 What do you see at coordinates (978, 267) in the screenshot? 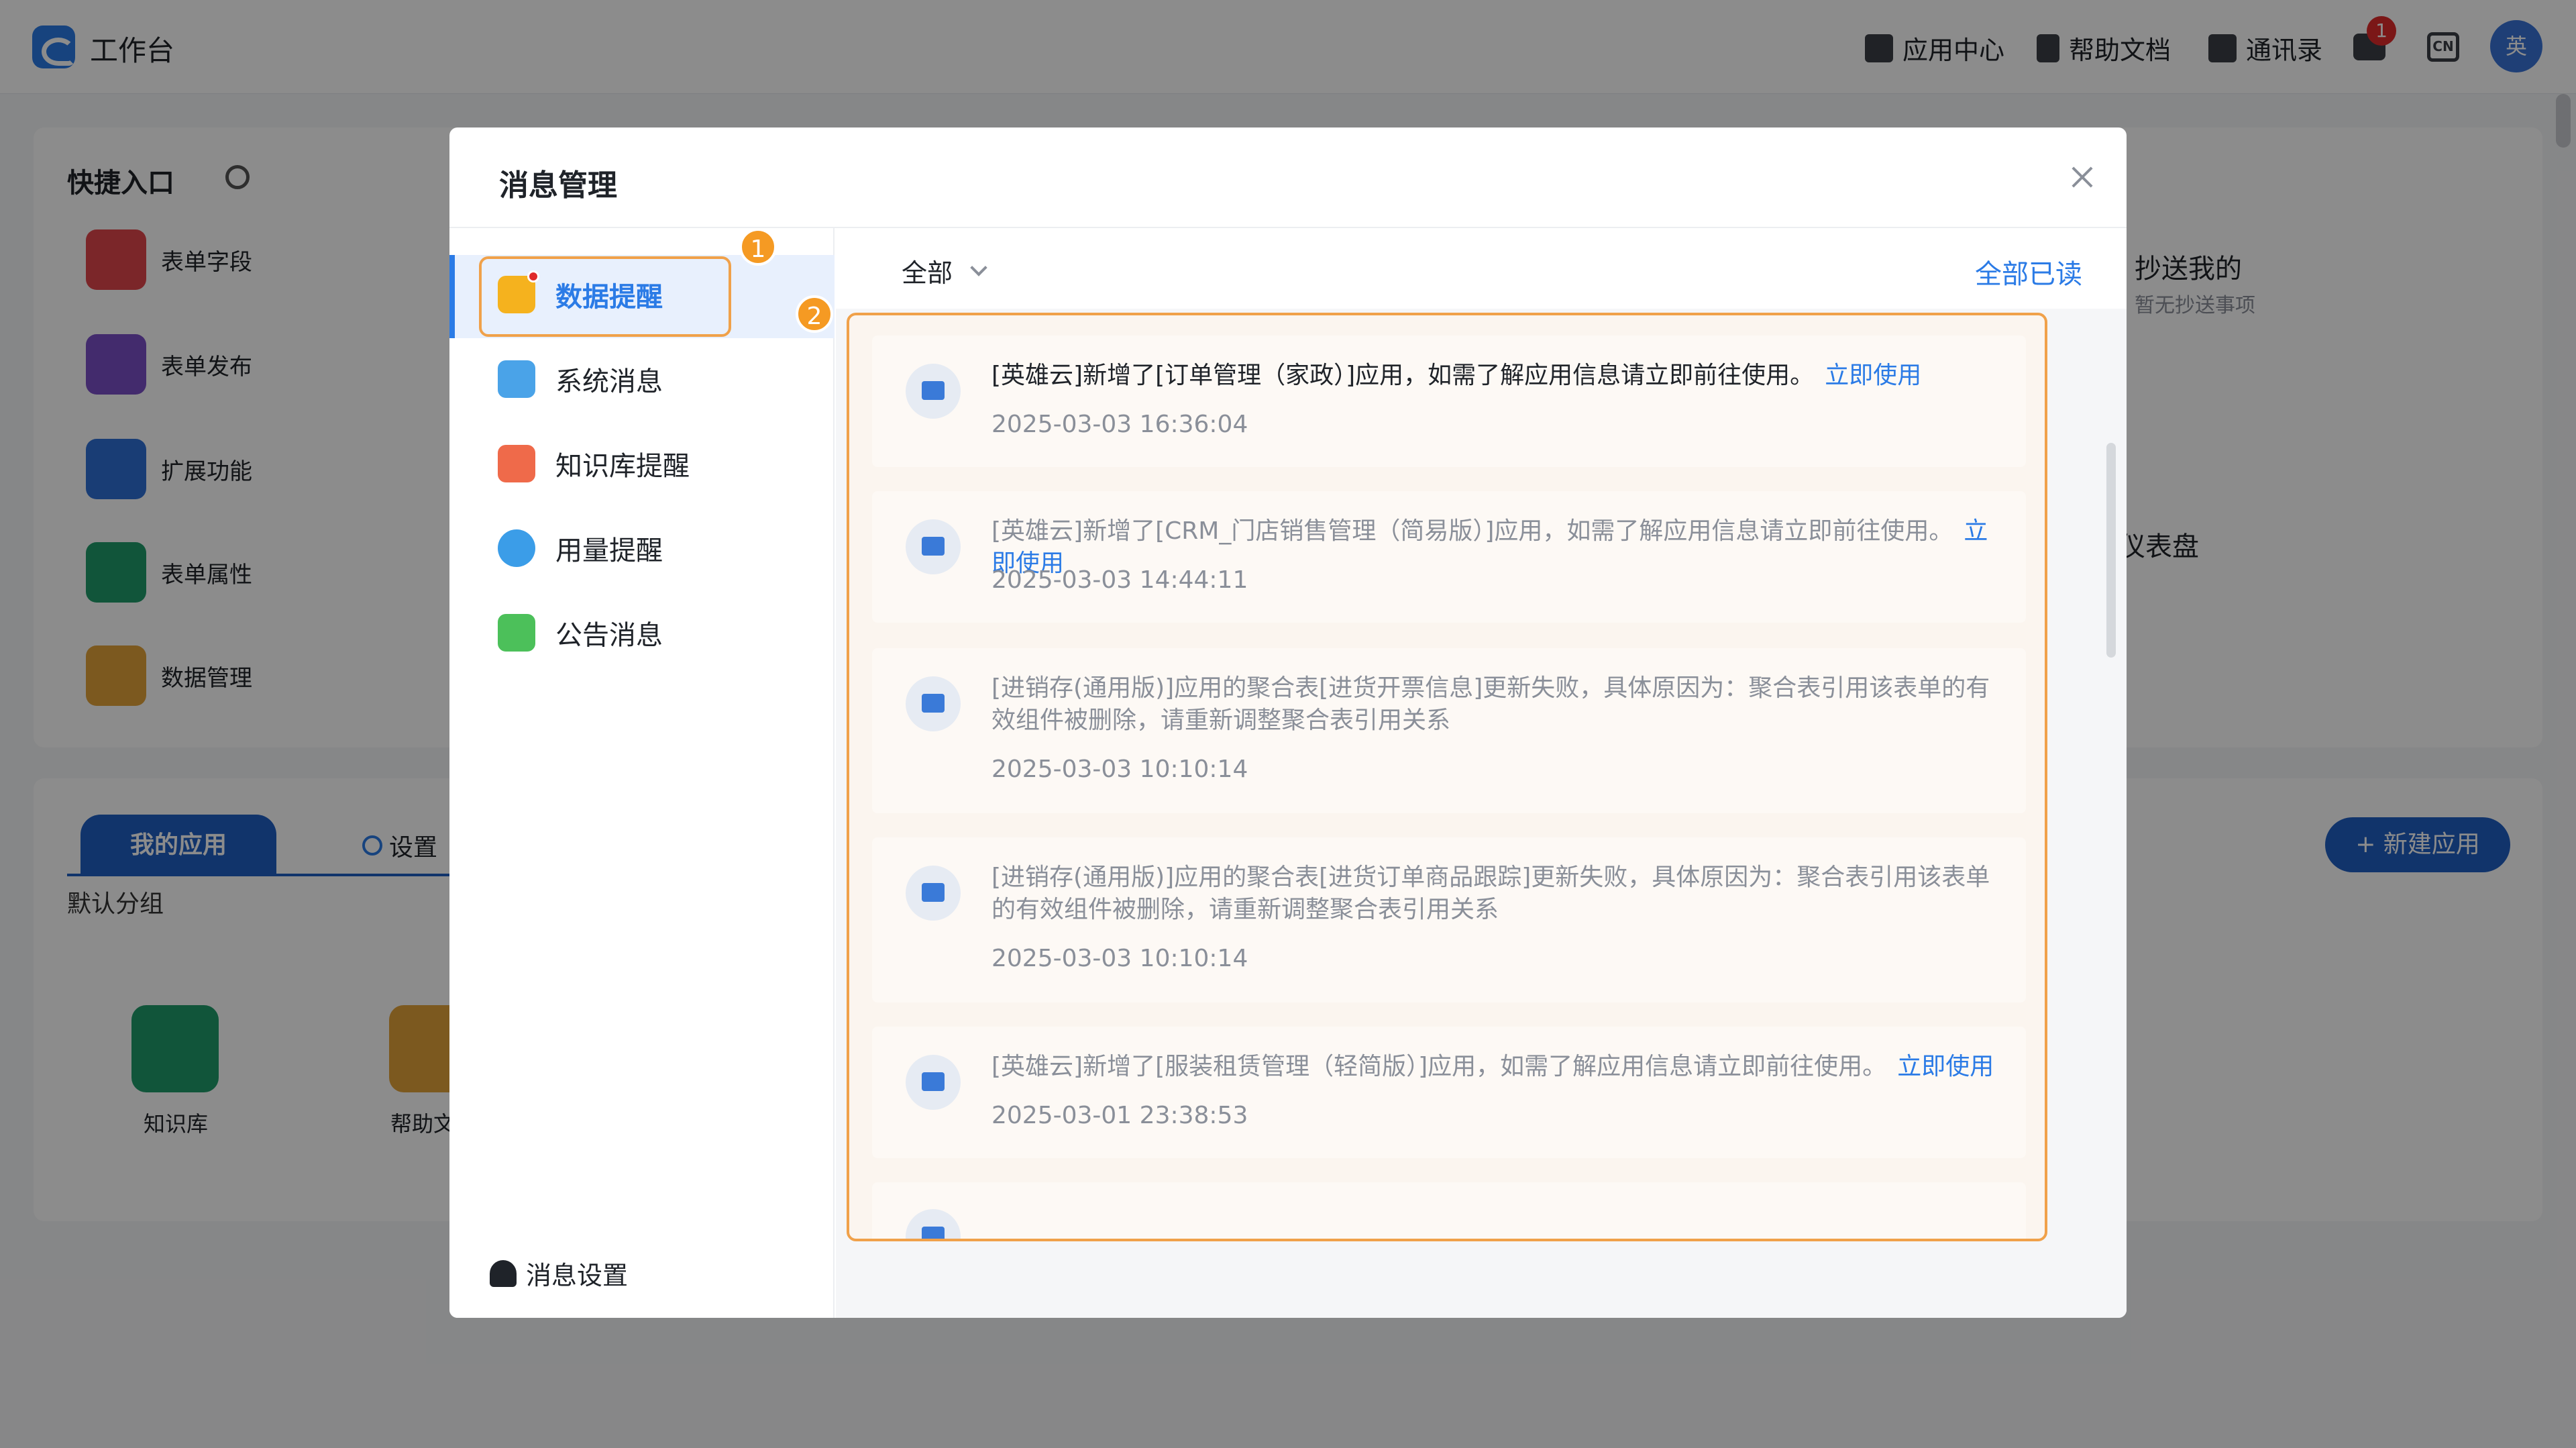
I see `chevron-down-icon` at bounding box center [978, 267].